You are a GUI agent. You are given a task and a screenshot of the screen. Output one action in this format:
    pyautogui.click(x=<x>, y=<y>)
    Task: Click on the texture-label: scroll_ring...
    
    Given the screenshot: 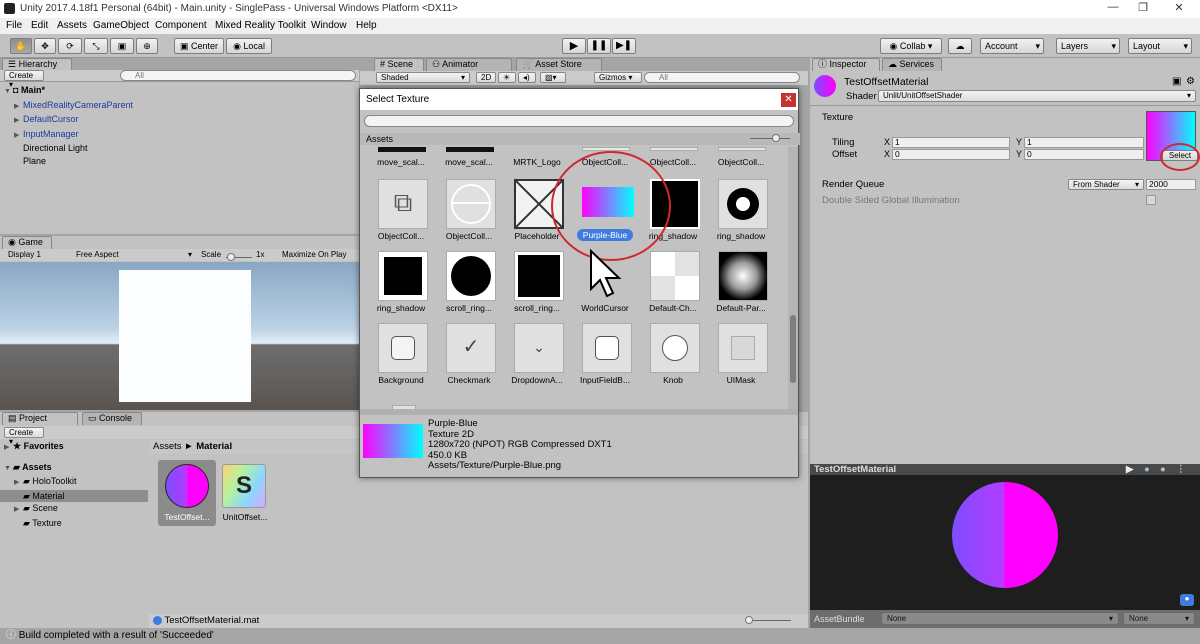 What is the action you would take?
    pyautogui.click(x=537, y=308)
    